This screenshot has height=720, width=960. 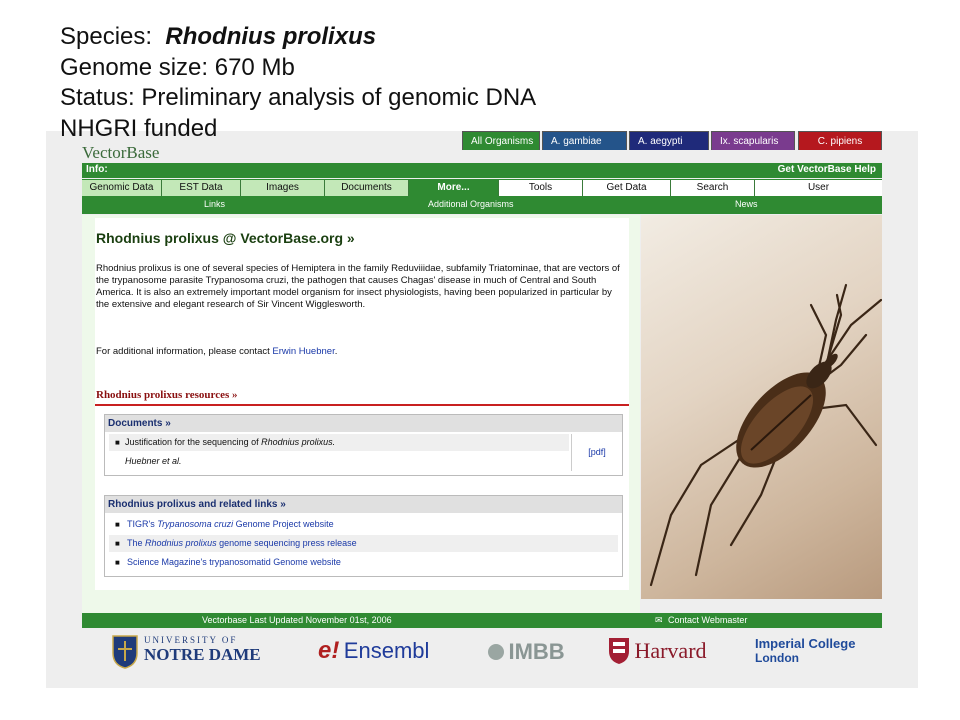 I want to click on sub-nav-bar: Links Additional Organisms News, so click(x=482, y=205).